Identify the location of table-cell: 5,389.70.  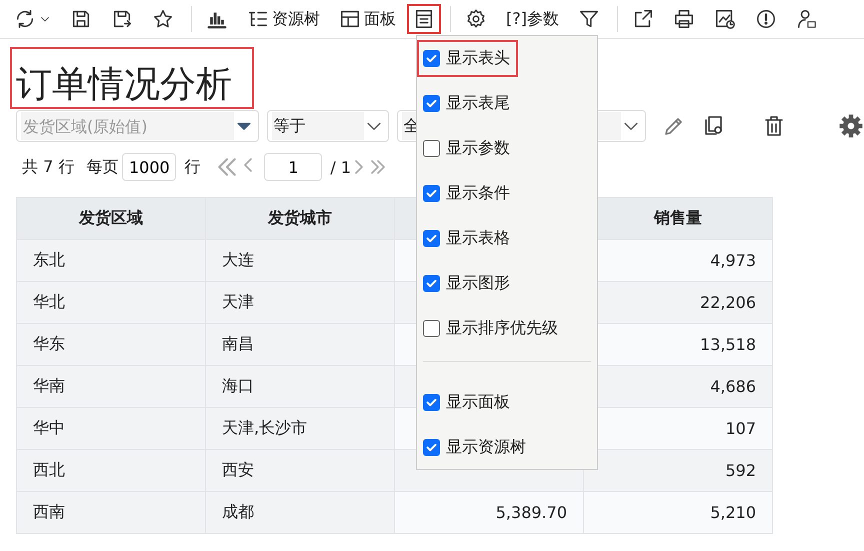
(489, 513).